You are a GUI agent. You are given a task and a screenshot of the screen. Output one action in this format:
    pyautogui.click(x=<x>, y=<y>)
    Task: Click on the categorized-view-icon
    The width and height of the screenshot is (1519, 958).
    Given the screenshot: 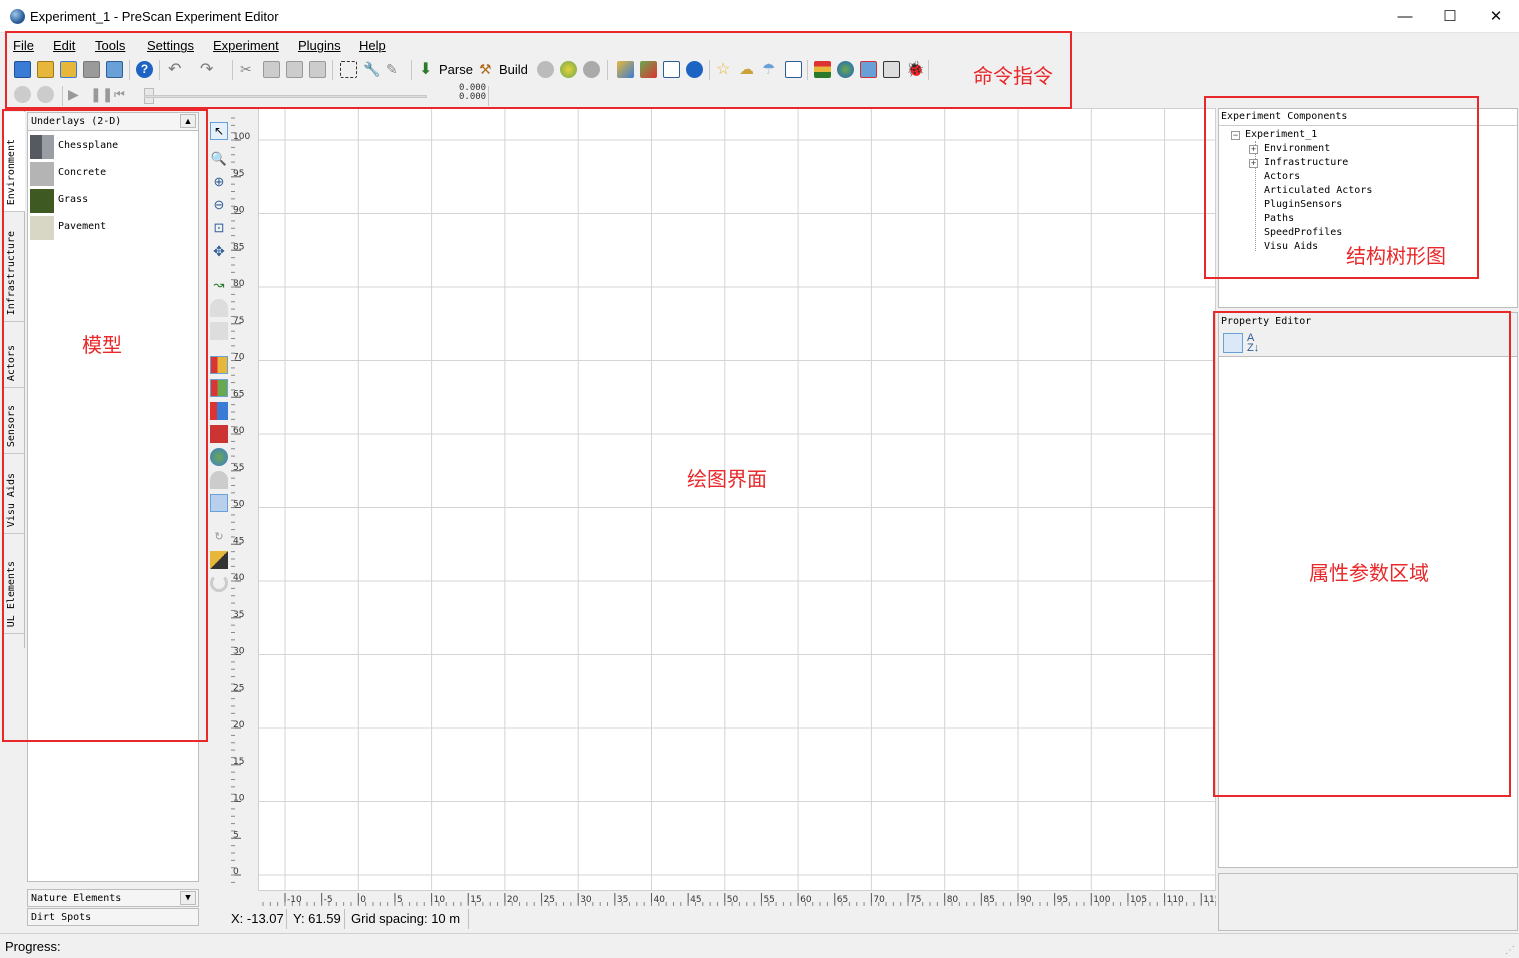 What is the action you would take?
    pyautogui.click(x=1233, y=343)
    